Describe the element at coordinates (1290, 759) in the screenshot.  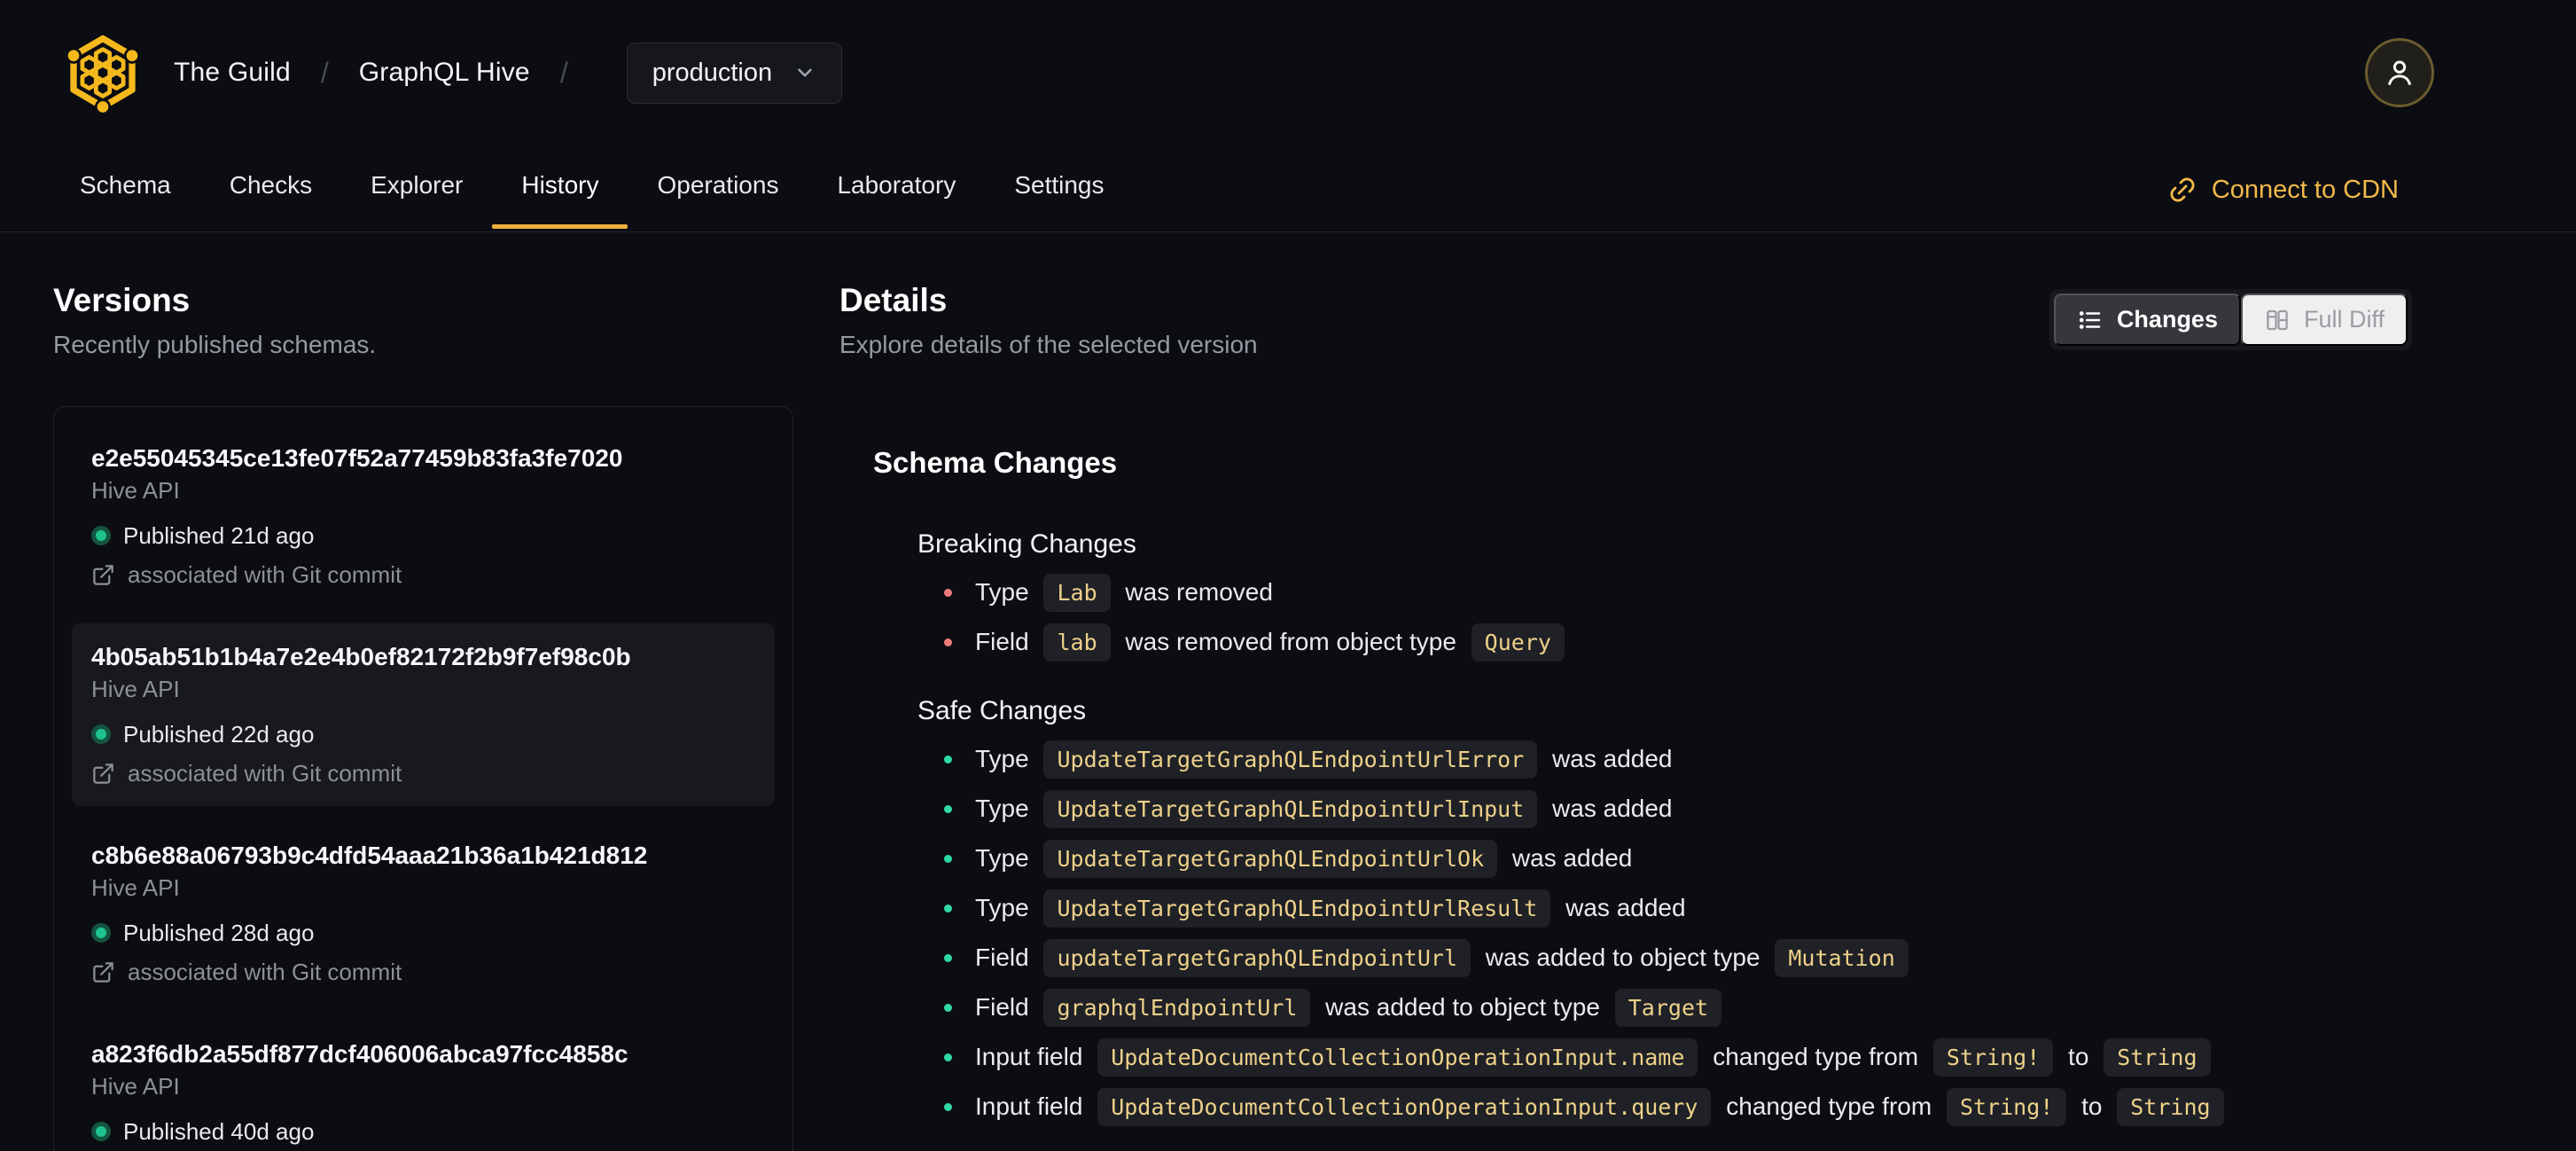
I see `code-chip: UpdateTargetGraphQLEndpointUrlError` at that location.